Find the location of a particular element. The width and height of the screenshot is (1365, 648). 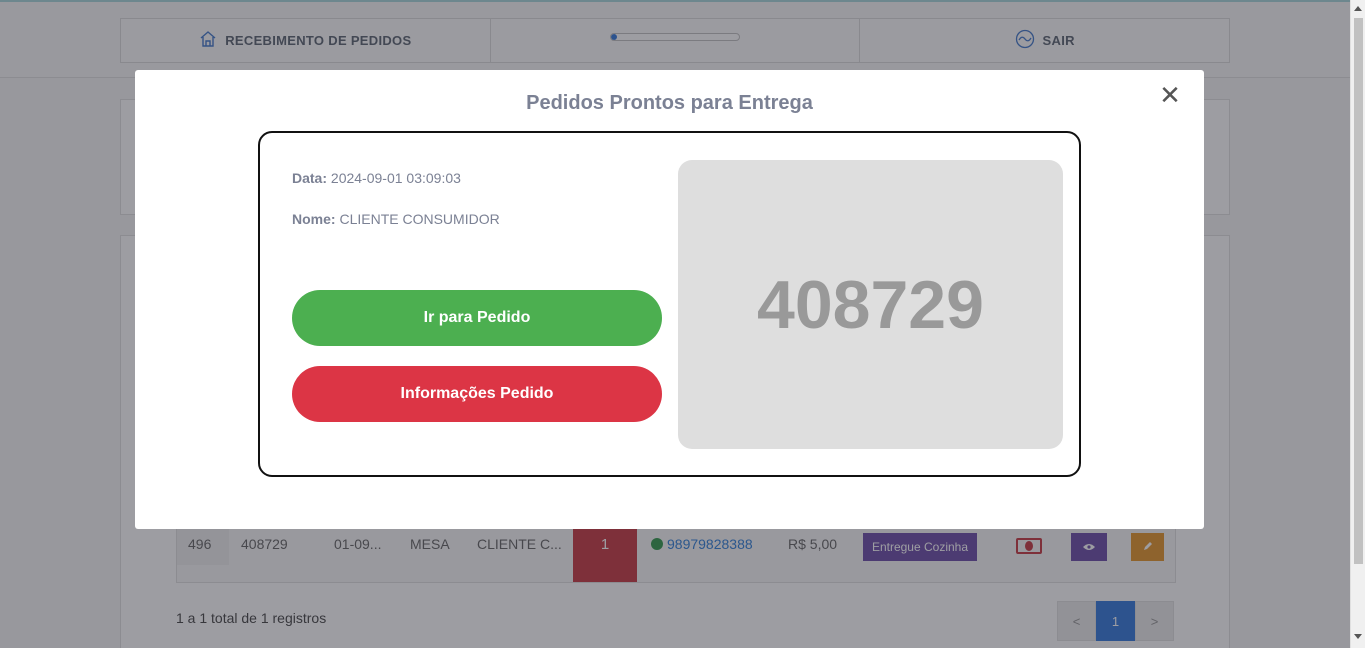

order-number-display: 408729 is located at coordinates (870, 304).